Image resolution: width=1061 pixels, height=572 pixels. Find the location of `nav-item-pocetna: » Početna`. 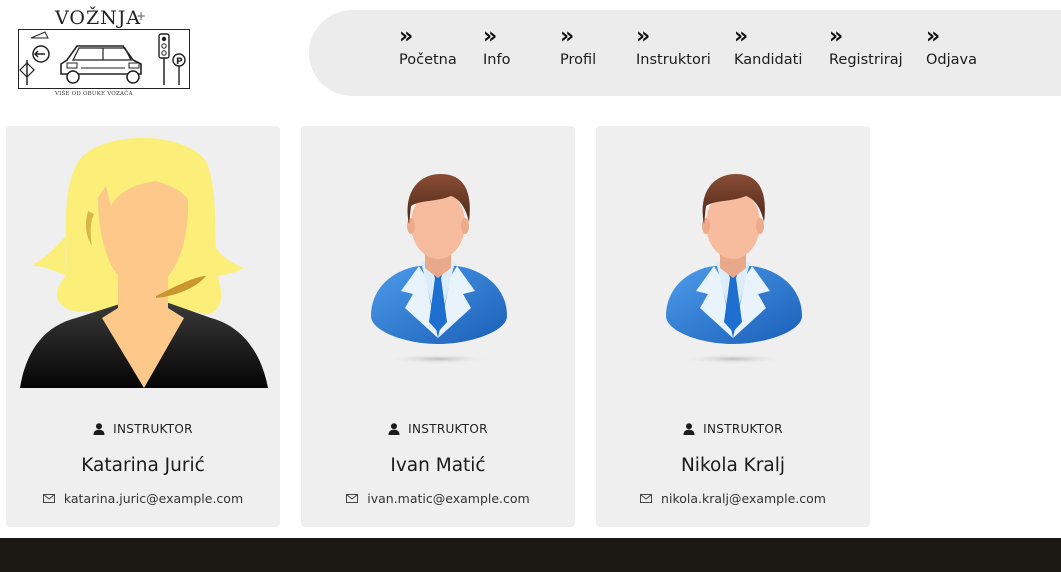

nav-item-pocetna: » Početna is located at coordinates (428, 48).